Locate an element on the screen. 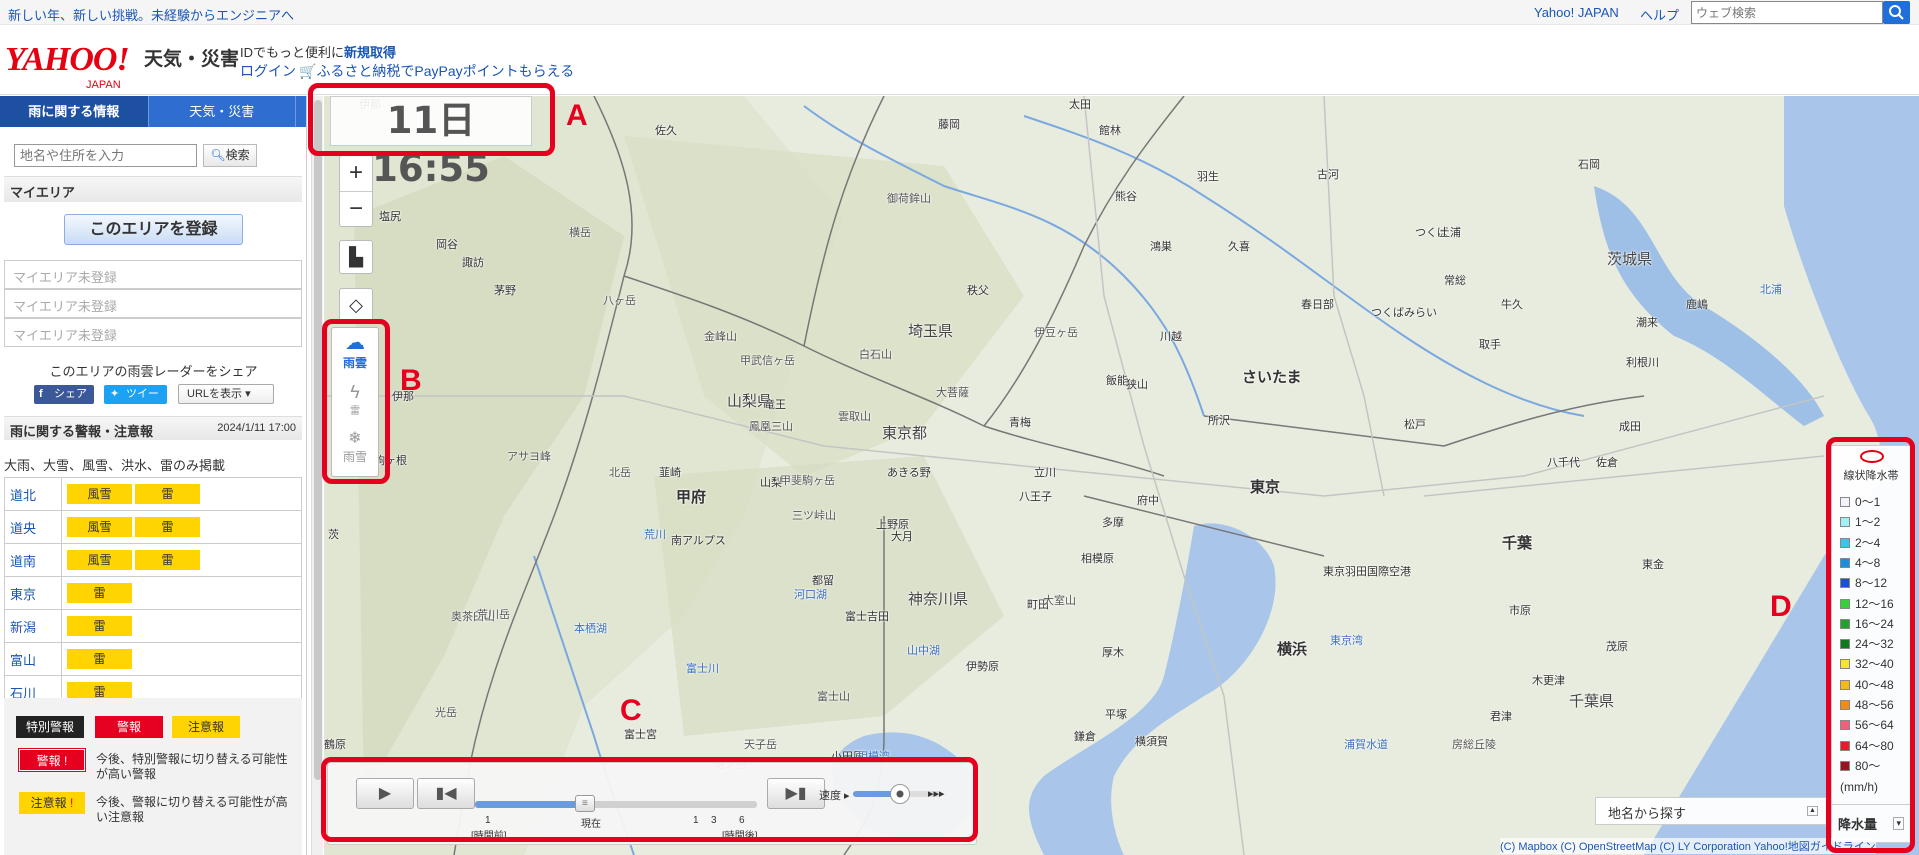 Image resolution: width=1919 pixels, height=855 pixels. map-place-label: 松戸 is located at coordinates (1415, 425).